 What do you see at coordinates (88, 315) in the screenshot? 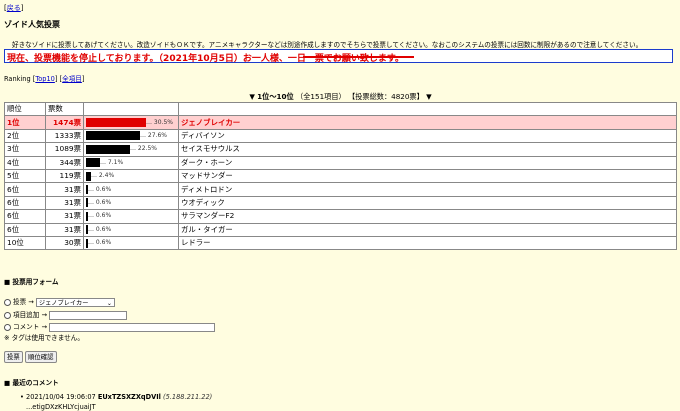
I see `add-item-input` at bounding box center [88, 315].